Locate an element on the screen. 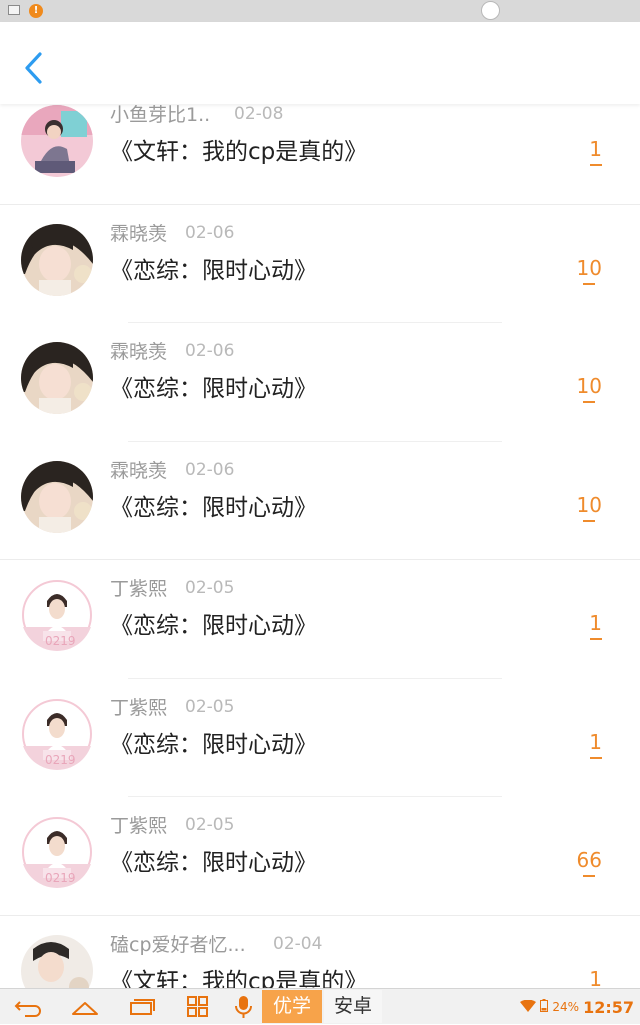  floating-circle-button is located at coordinates (490, 10).